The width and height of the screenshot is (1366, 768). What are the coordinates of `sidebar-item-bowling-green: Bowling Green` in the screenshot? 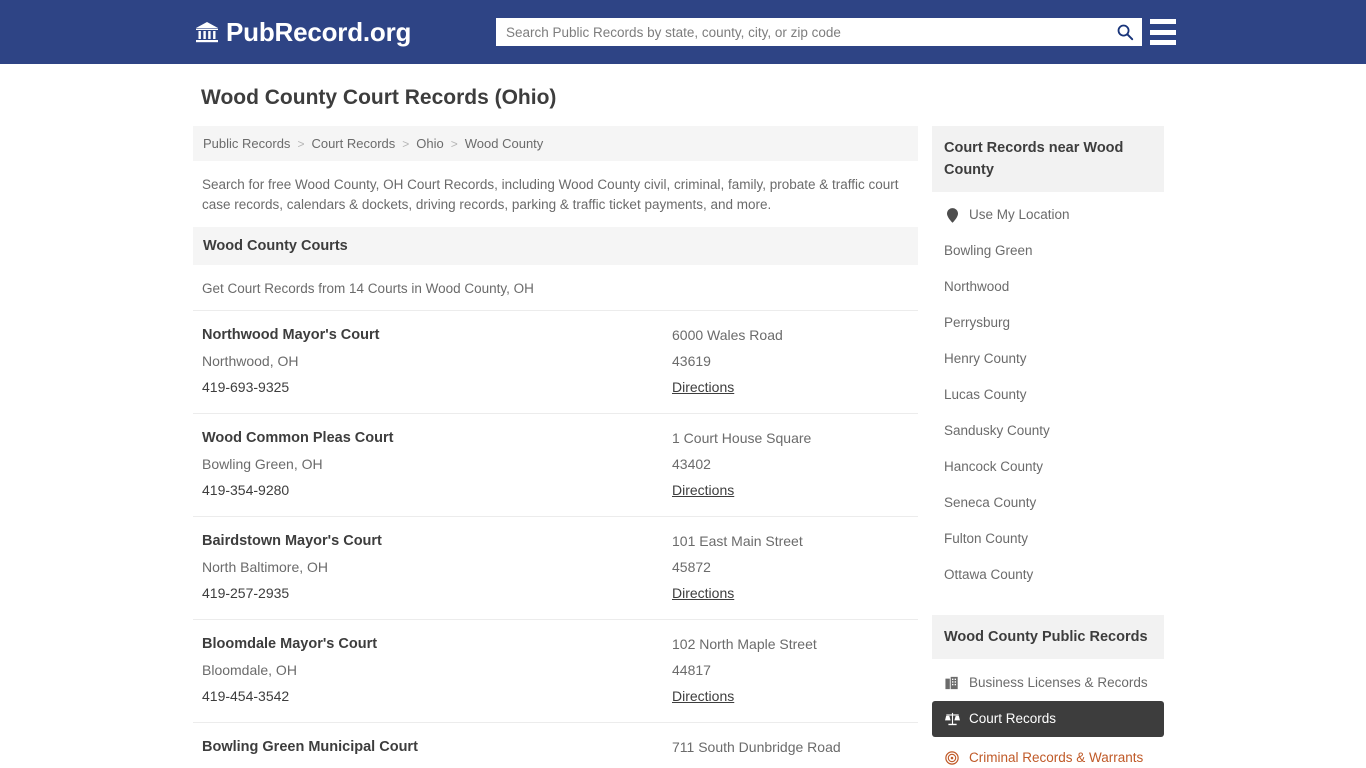 It's located at (1048, 251).